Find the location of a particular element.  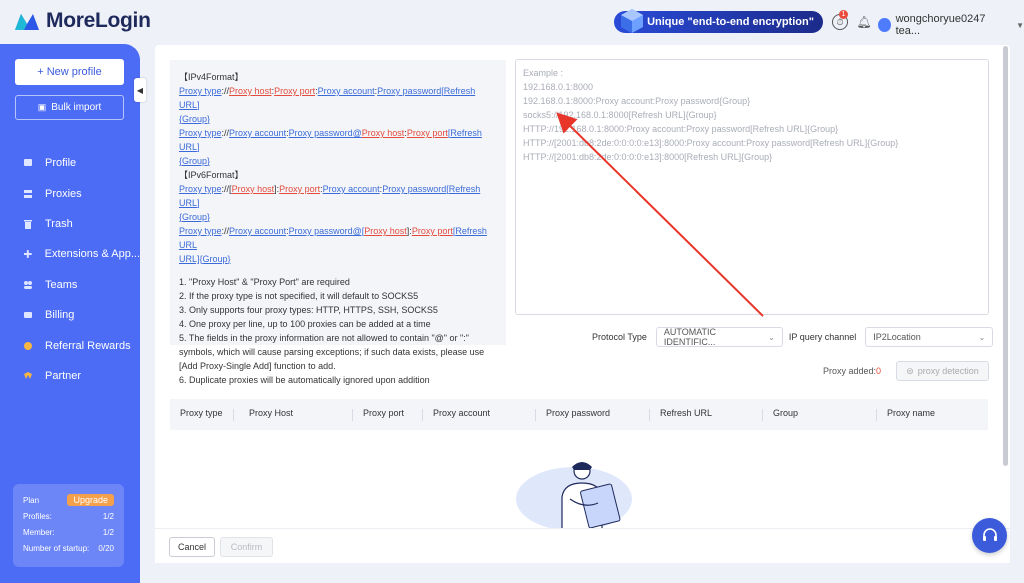

column-header: Proxy port is located at coordinates (384, 413).